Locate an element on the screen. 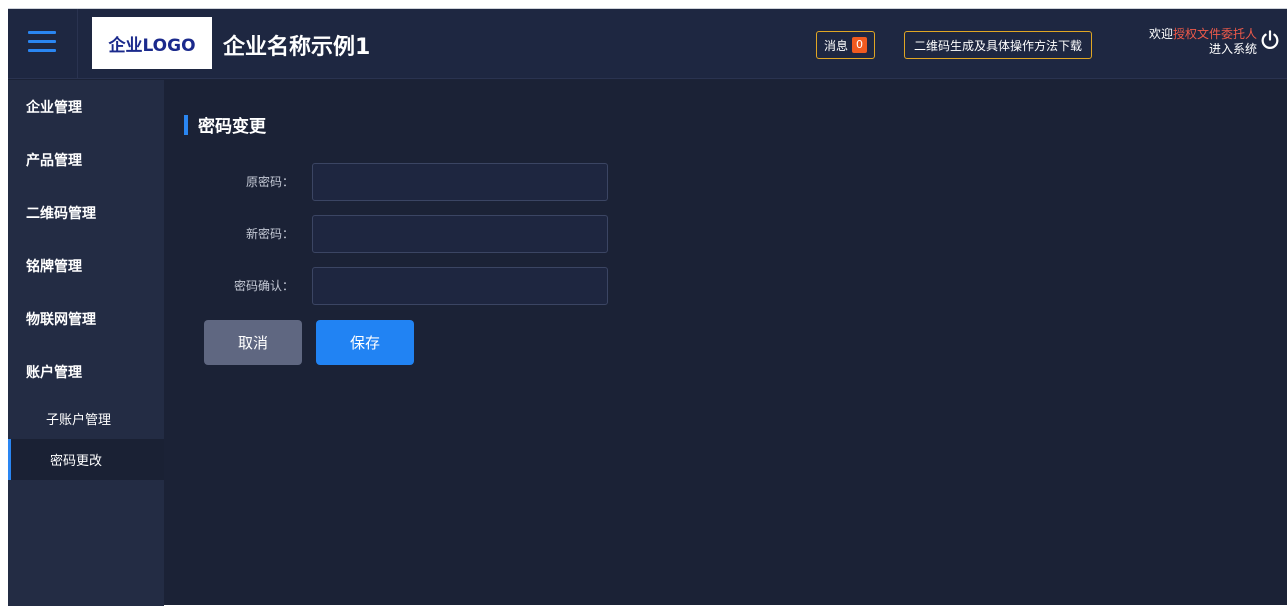 This screenshot has height=606, width=1287. company-logo: 企业LOGO is located at coordinates (152, 43).